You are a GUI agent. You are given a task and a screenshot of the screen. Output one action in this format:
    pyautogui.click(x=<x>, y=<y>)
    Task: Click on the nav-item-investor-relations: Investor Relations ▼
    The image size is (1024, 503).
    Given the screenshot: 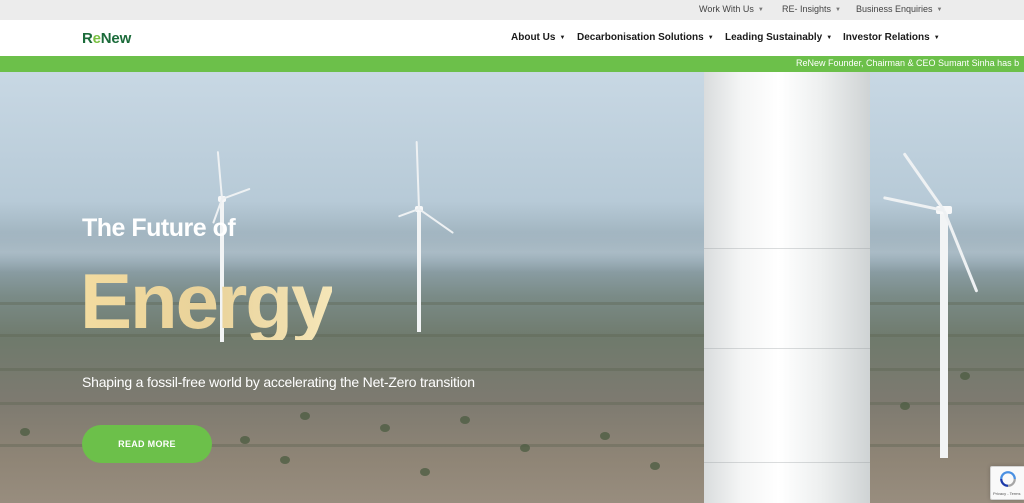 What is the action you would take?
    pyautogui.click(x=891, y=37)
    